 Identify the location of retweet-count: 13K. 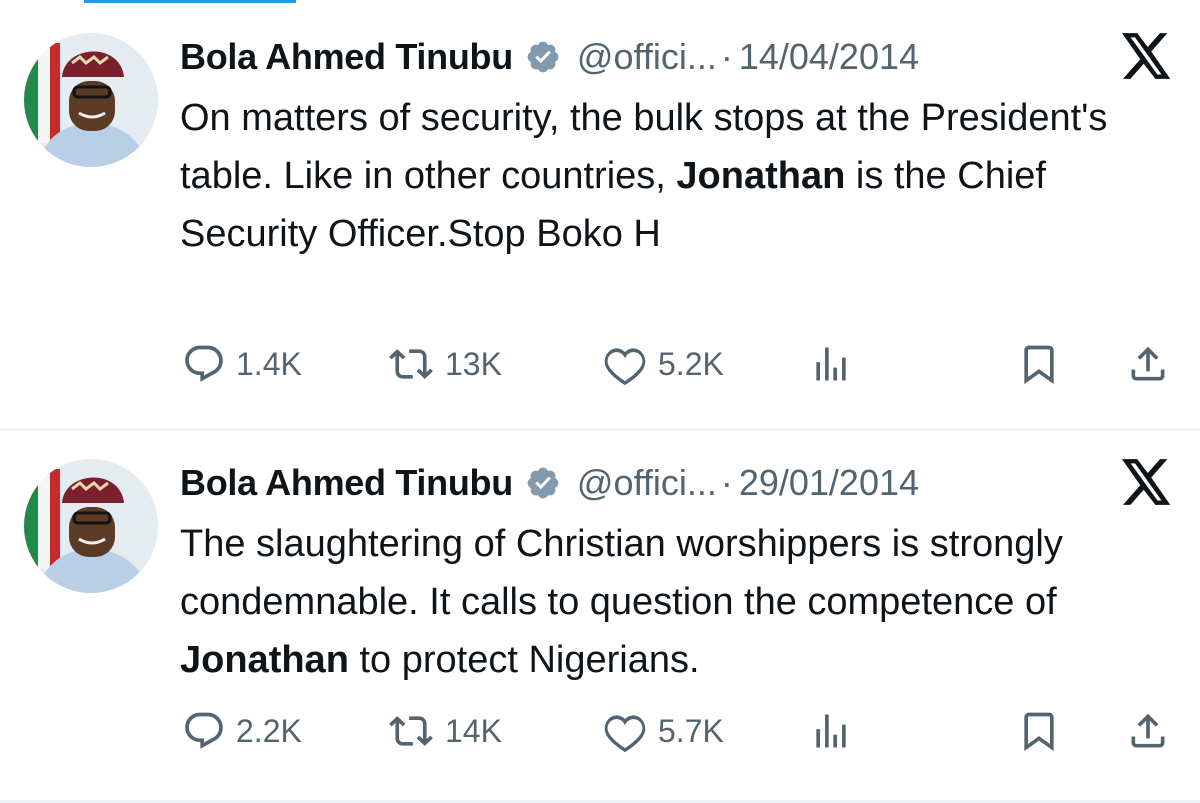
(473, 363).